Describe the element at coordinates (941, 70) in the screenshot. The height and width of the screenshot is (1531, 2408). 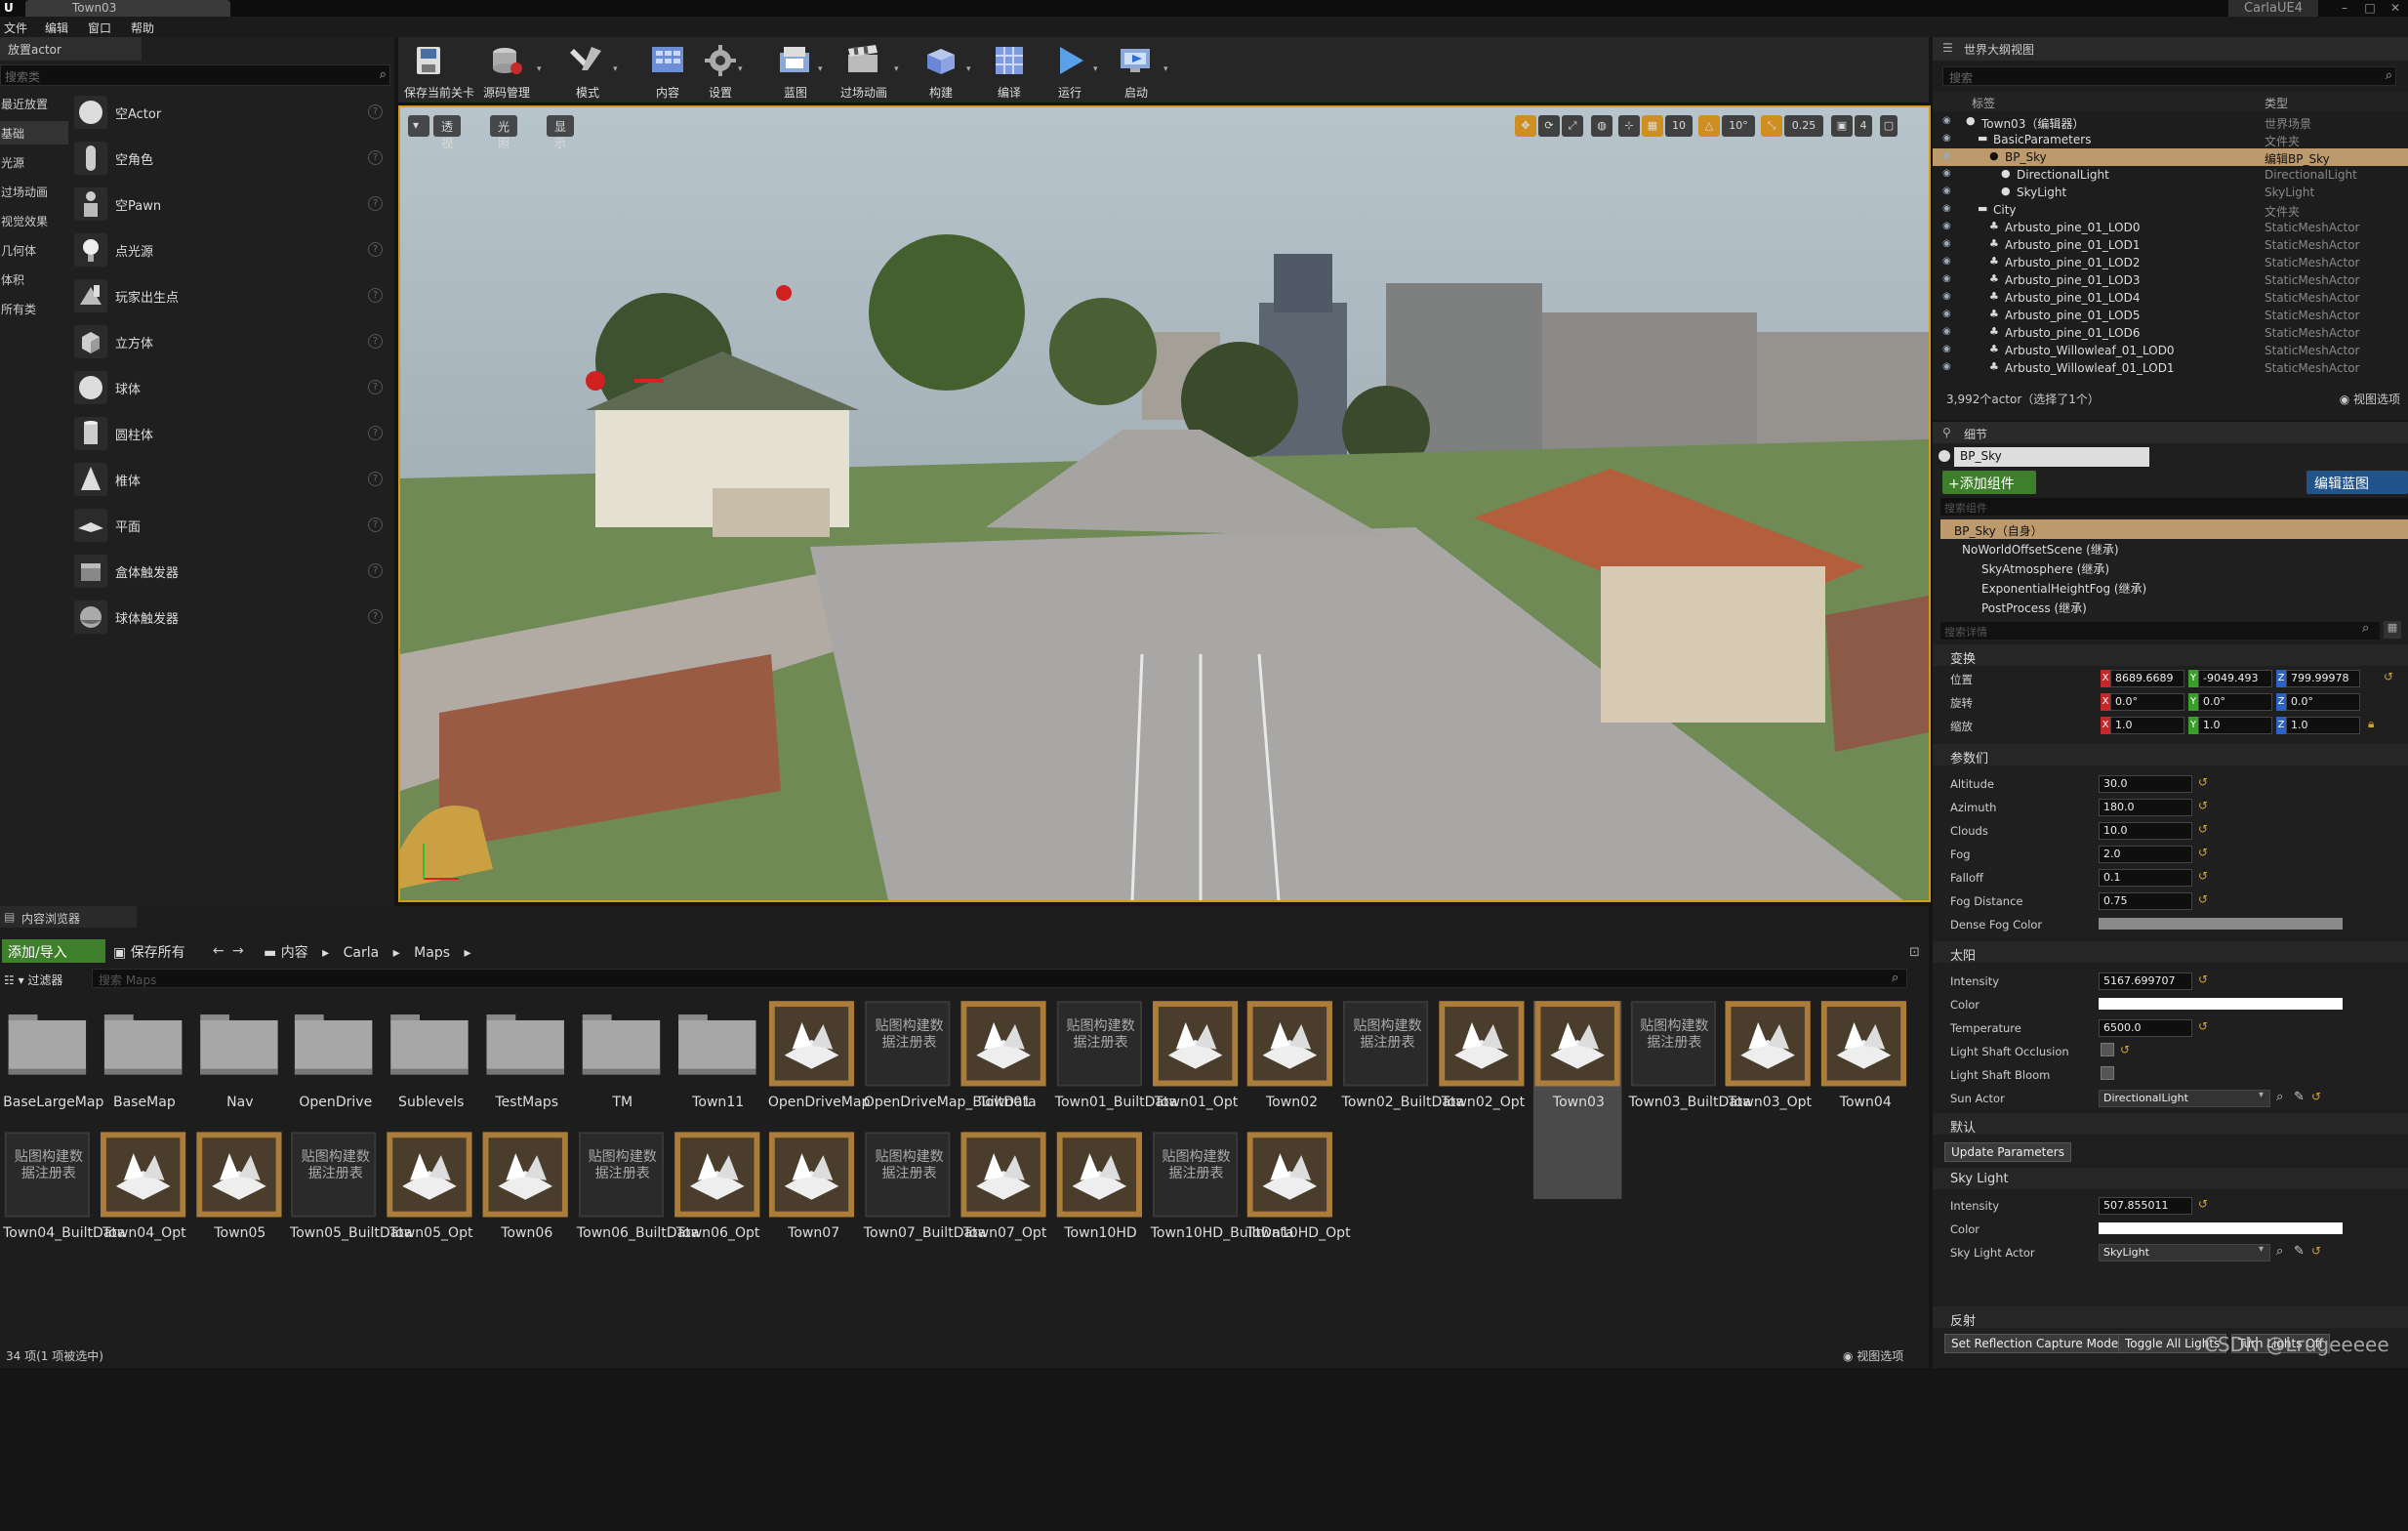
I see `build-button: 构建` at that location.